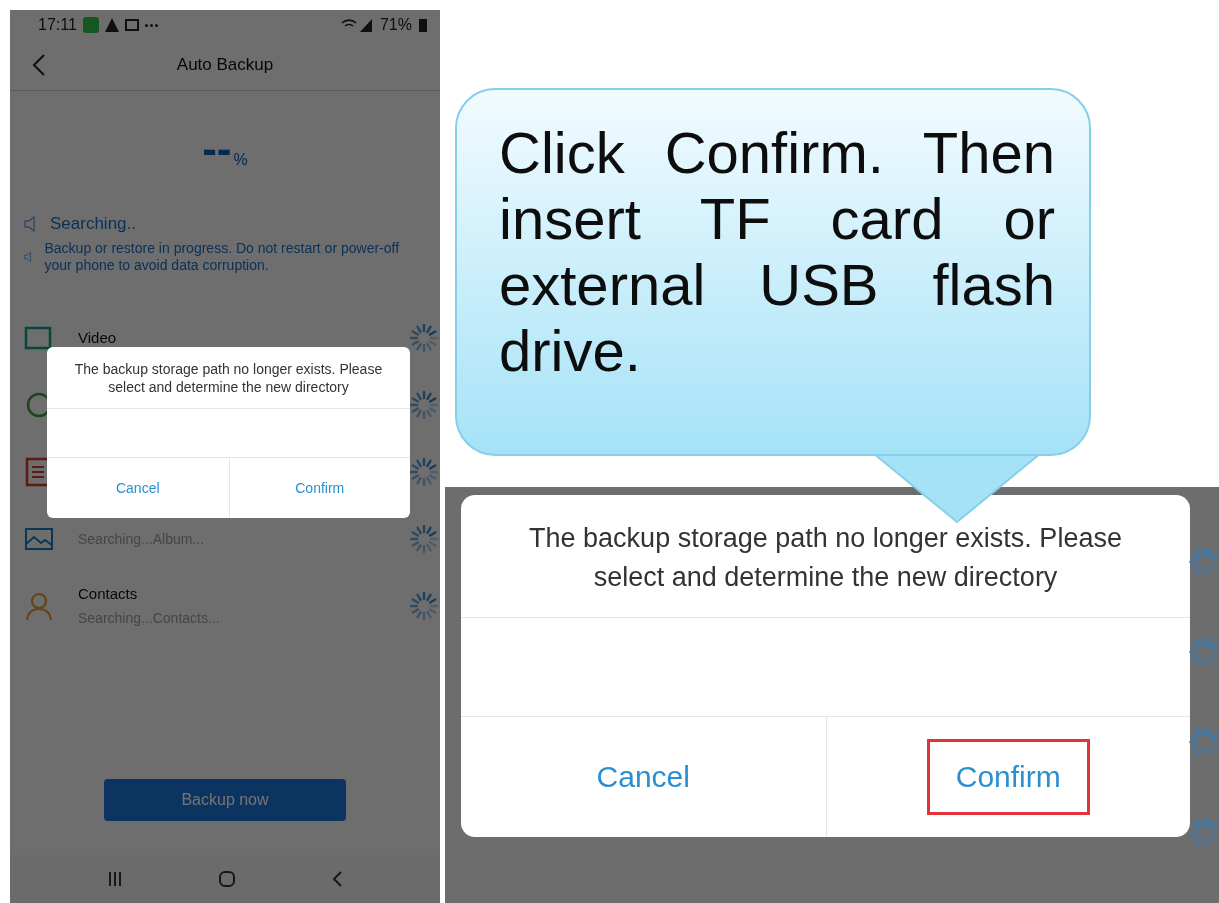 The width and height of the screenshot is (1219, 903). What do you see at coordinates (57, 25) in the screenshot?
I see `status-time: 17:11` at bounding box center [57, 25].